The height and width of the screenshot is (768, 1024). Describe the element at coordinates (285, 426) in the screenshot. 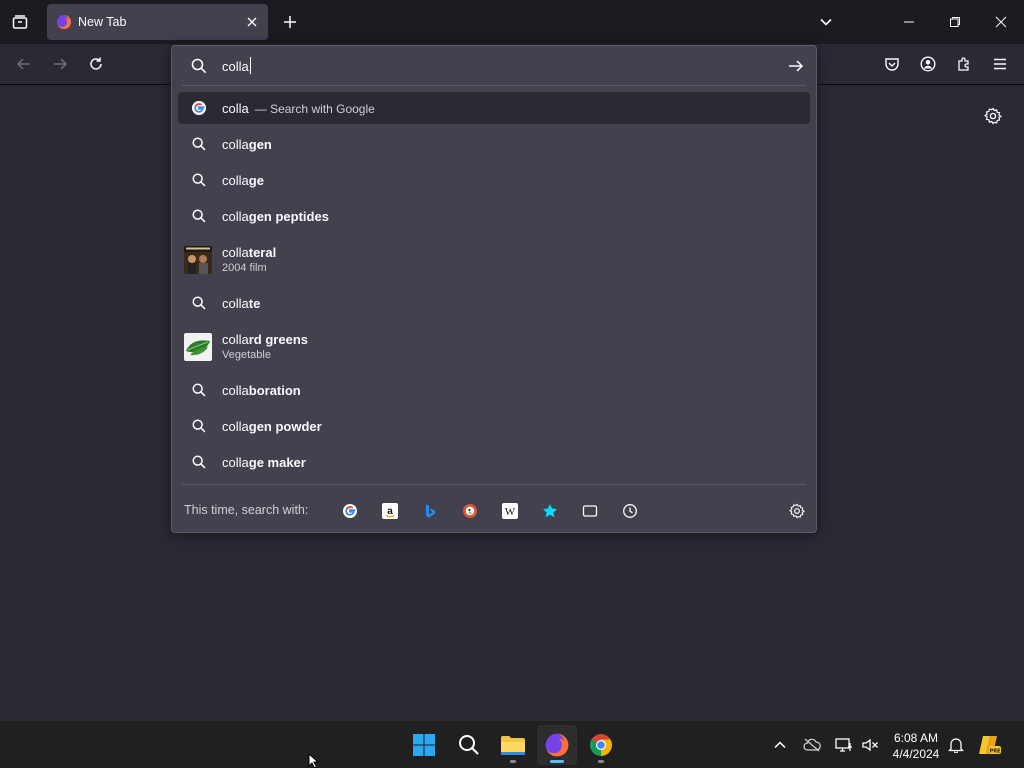

I see `suggested-suffix: gen powder` at that location.